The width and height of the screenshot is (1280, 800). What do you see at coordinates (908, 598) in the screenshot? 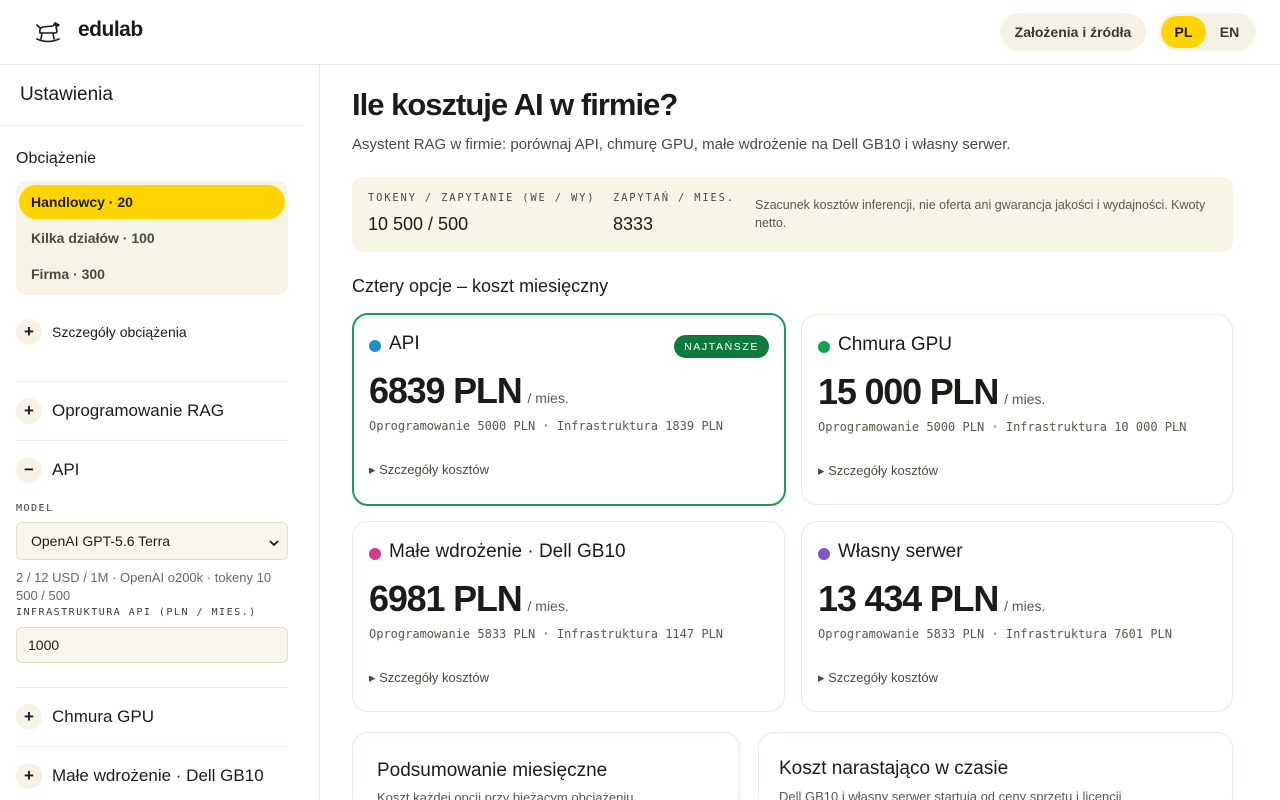
I see `price-value: 13 434 PLN` at bounding box center [908, 598].